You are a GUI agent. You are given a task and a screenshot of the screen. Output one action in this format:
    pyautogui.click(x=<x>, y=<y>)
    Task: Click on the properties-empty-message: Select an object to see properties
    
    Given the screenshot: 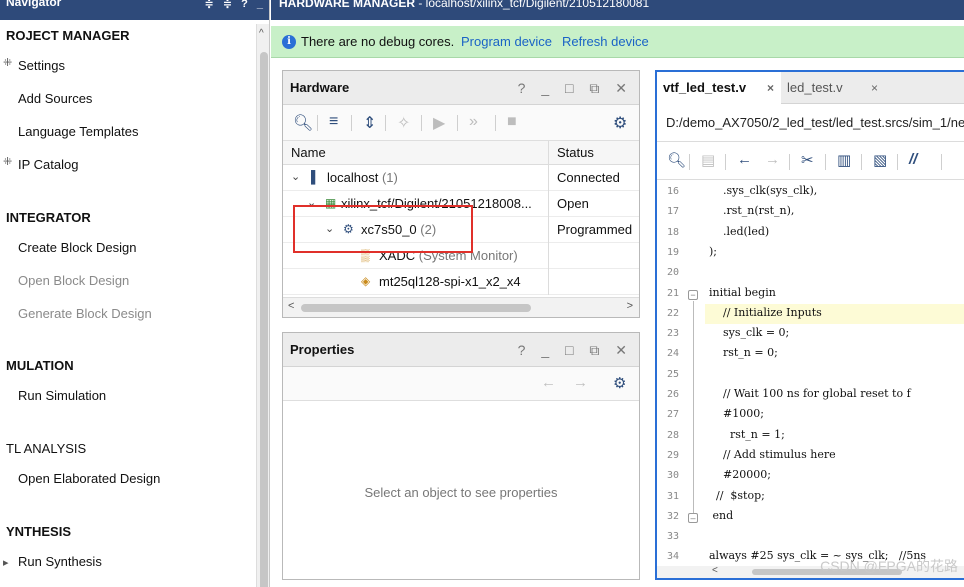 What is the action you would take?
    pyautogui.click(x=461, y=492)
    